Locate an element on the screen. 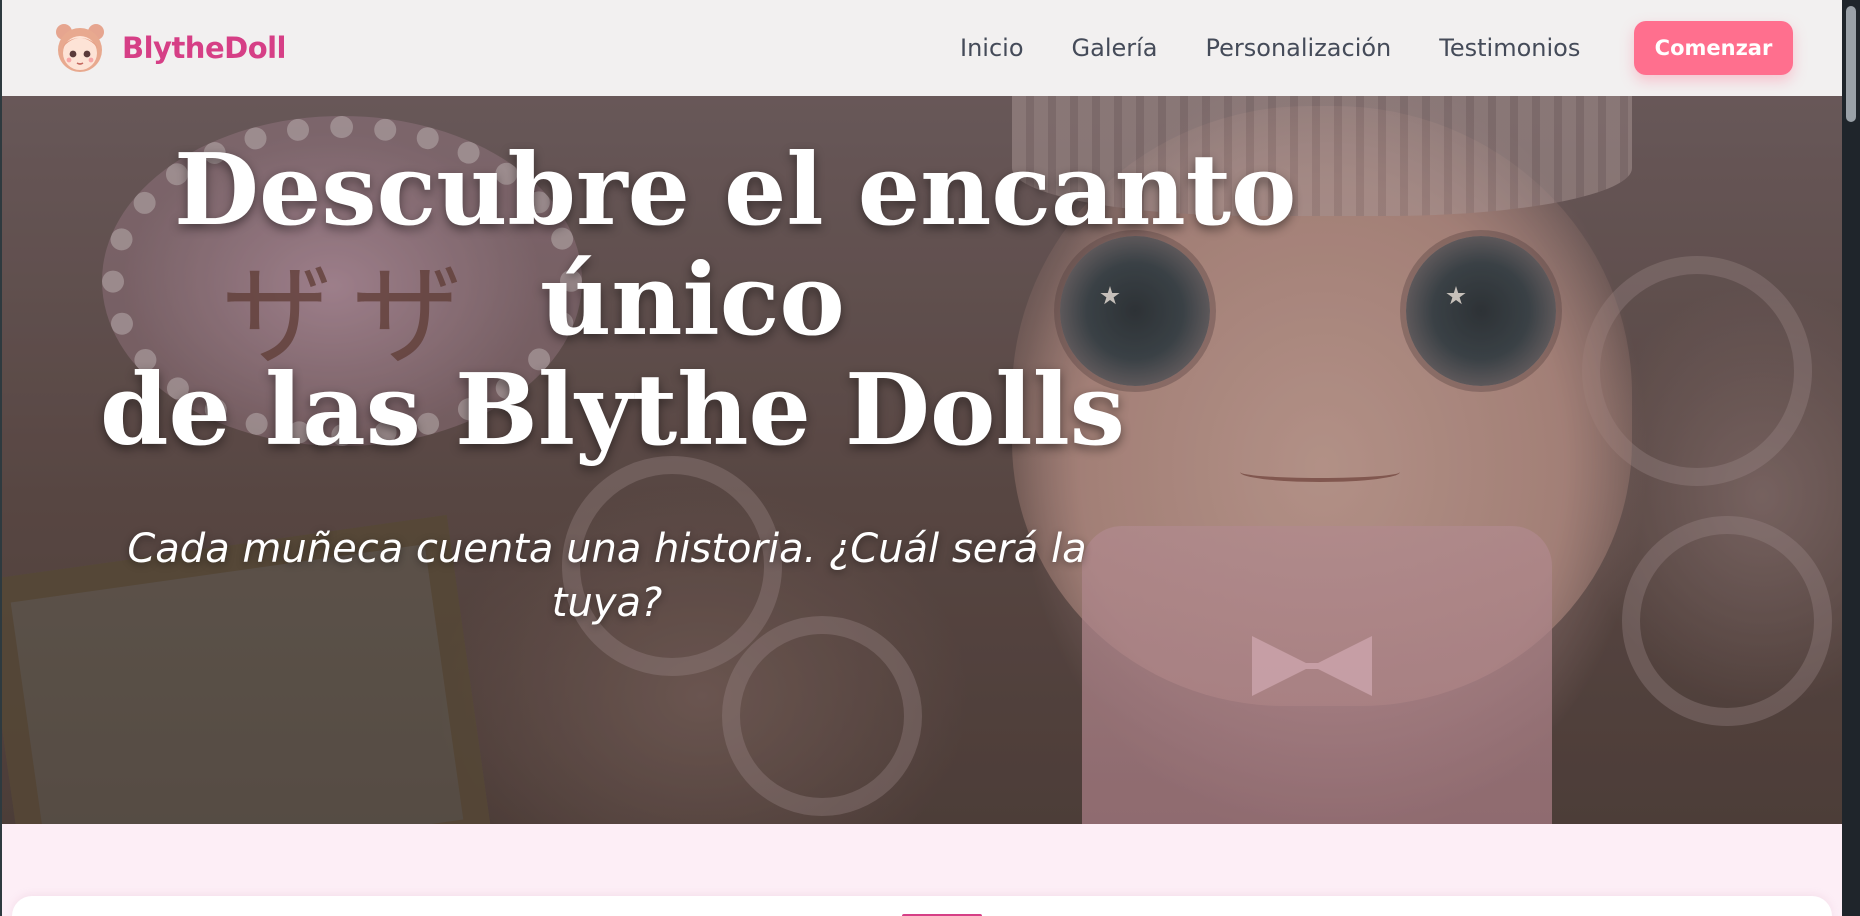 Image resolution: width=1860 pixels, height=916 pixels. nav-link-inicio: Inicio is located at coordinates (992, 48).